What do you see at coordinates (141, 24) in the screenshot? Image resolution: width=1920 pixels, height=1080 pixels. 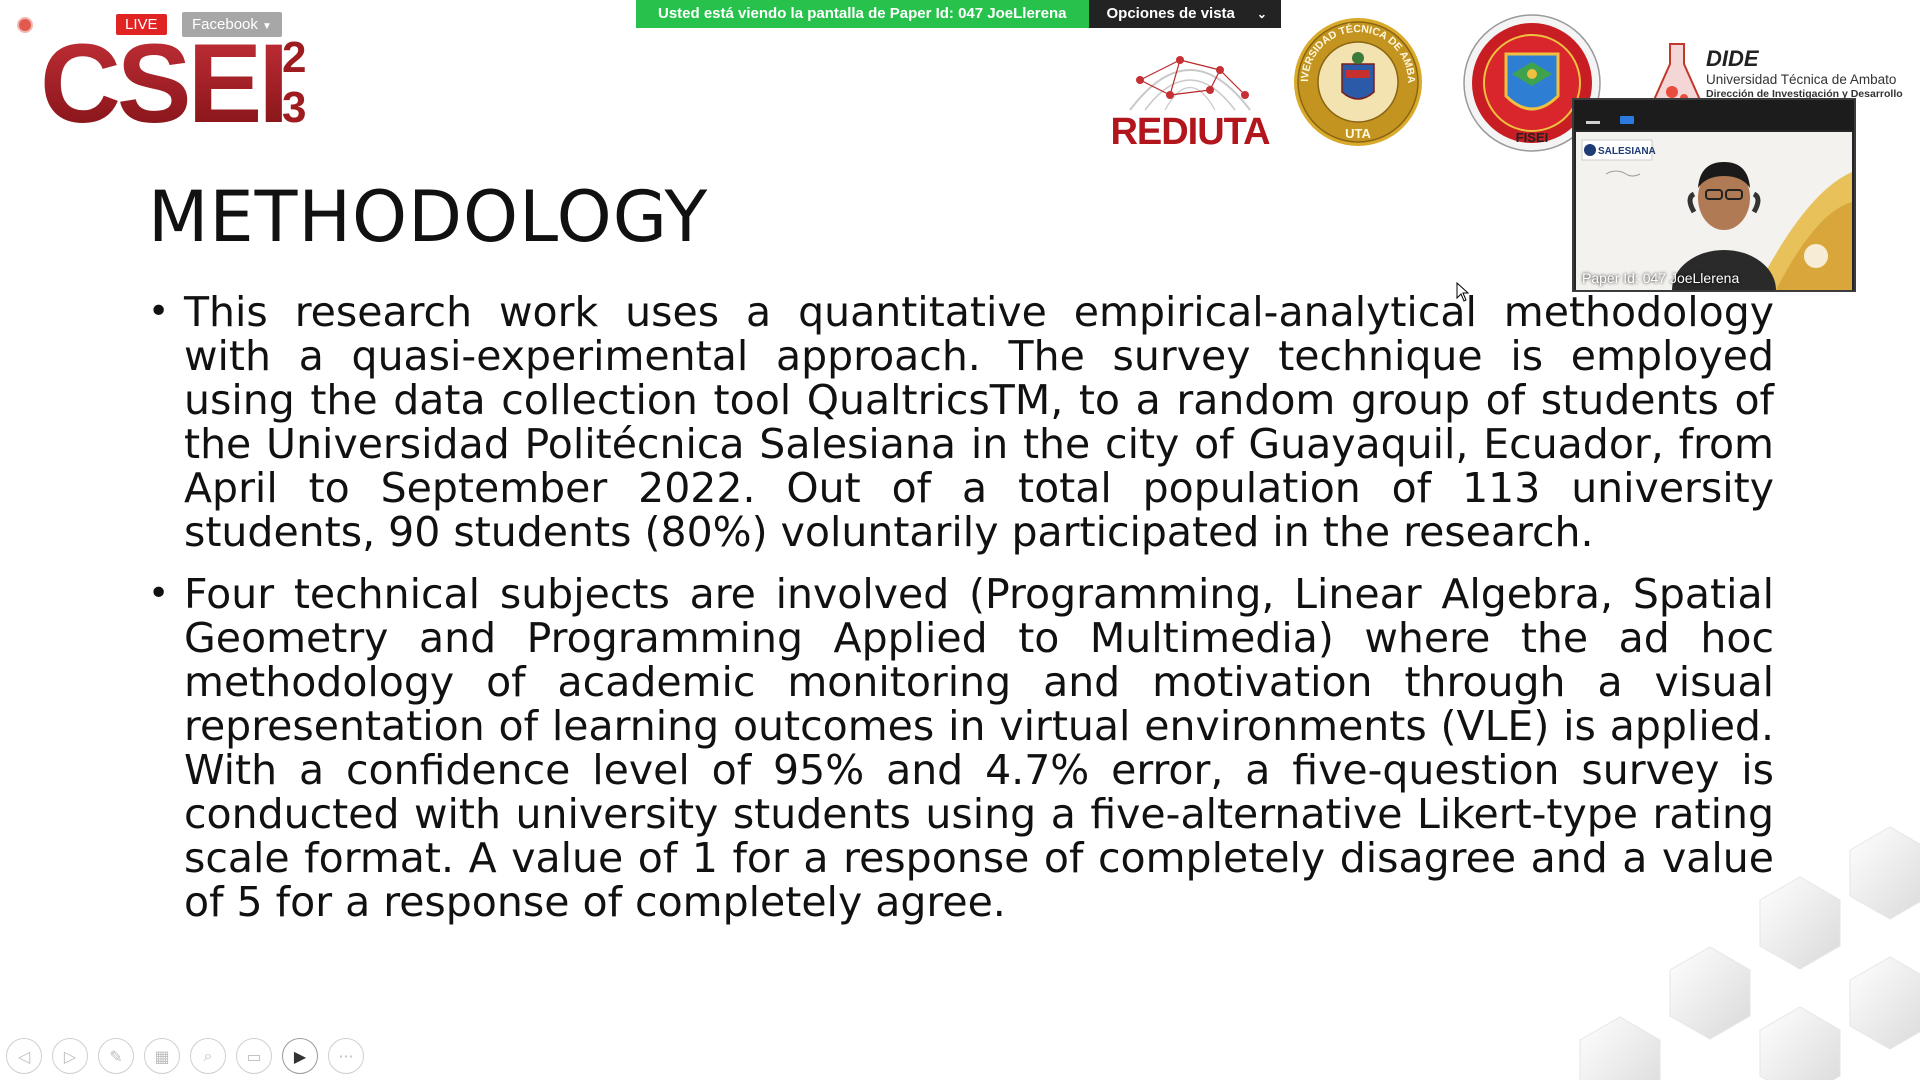 I see `live-badge: LIVE` at bounding box center [141, 24].